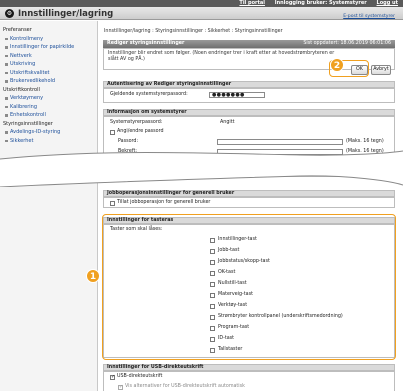  What do you see at coordinates (48, 141) in the screenshot?
I see `sidebar-item-security: Sikkerhet` at bounding box center [48, 141].